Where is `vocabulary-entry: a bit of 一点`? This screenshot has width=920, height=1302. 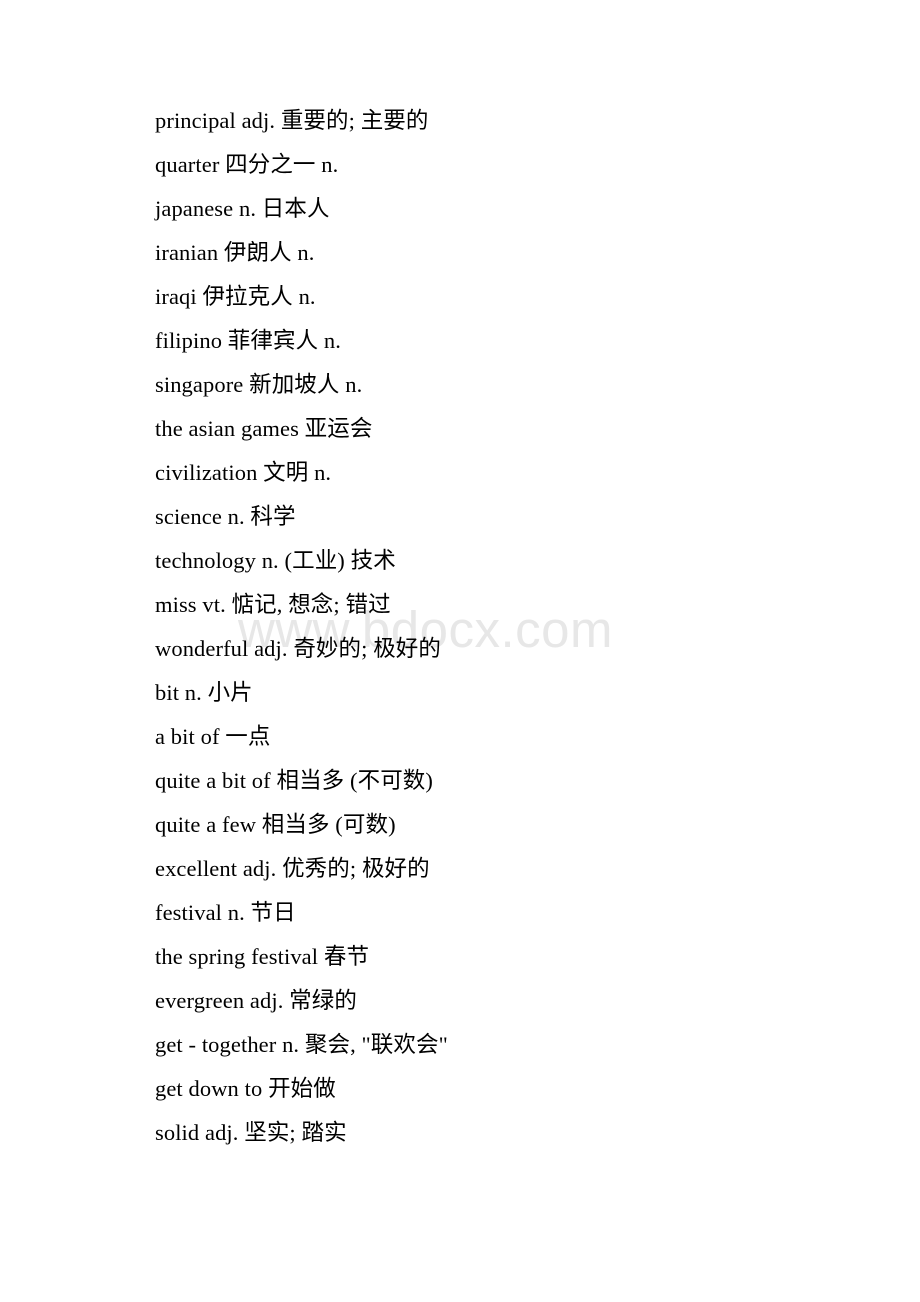 vocabulary-entry: a bit of 一点 is located at coordinates (213, 736).